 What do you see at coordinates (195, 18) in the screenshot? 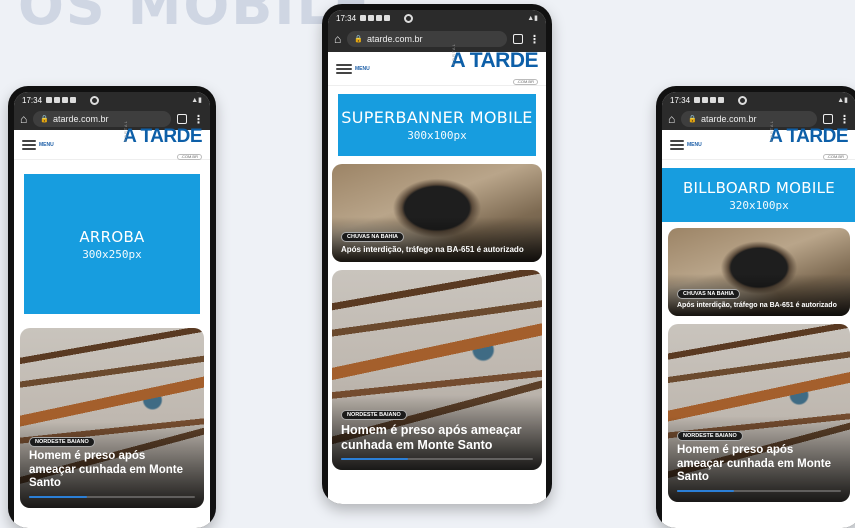
I see `page-heading: OS MOBILE` at bounding box center [195, 18].